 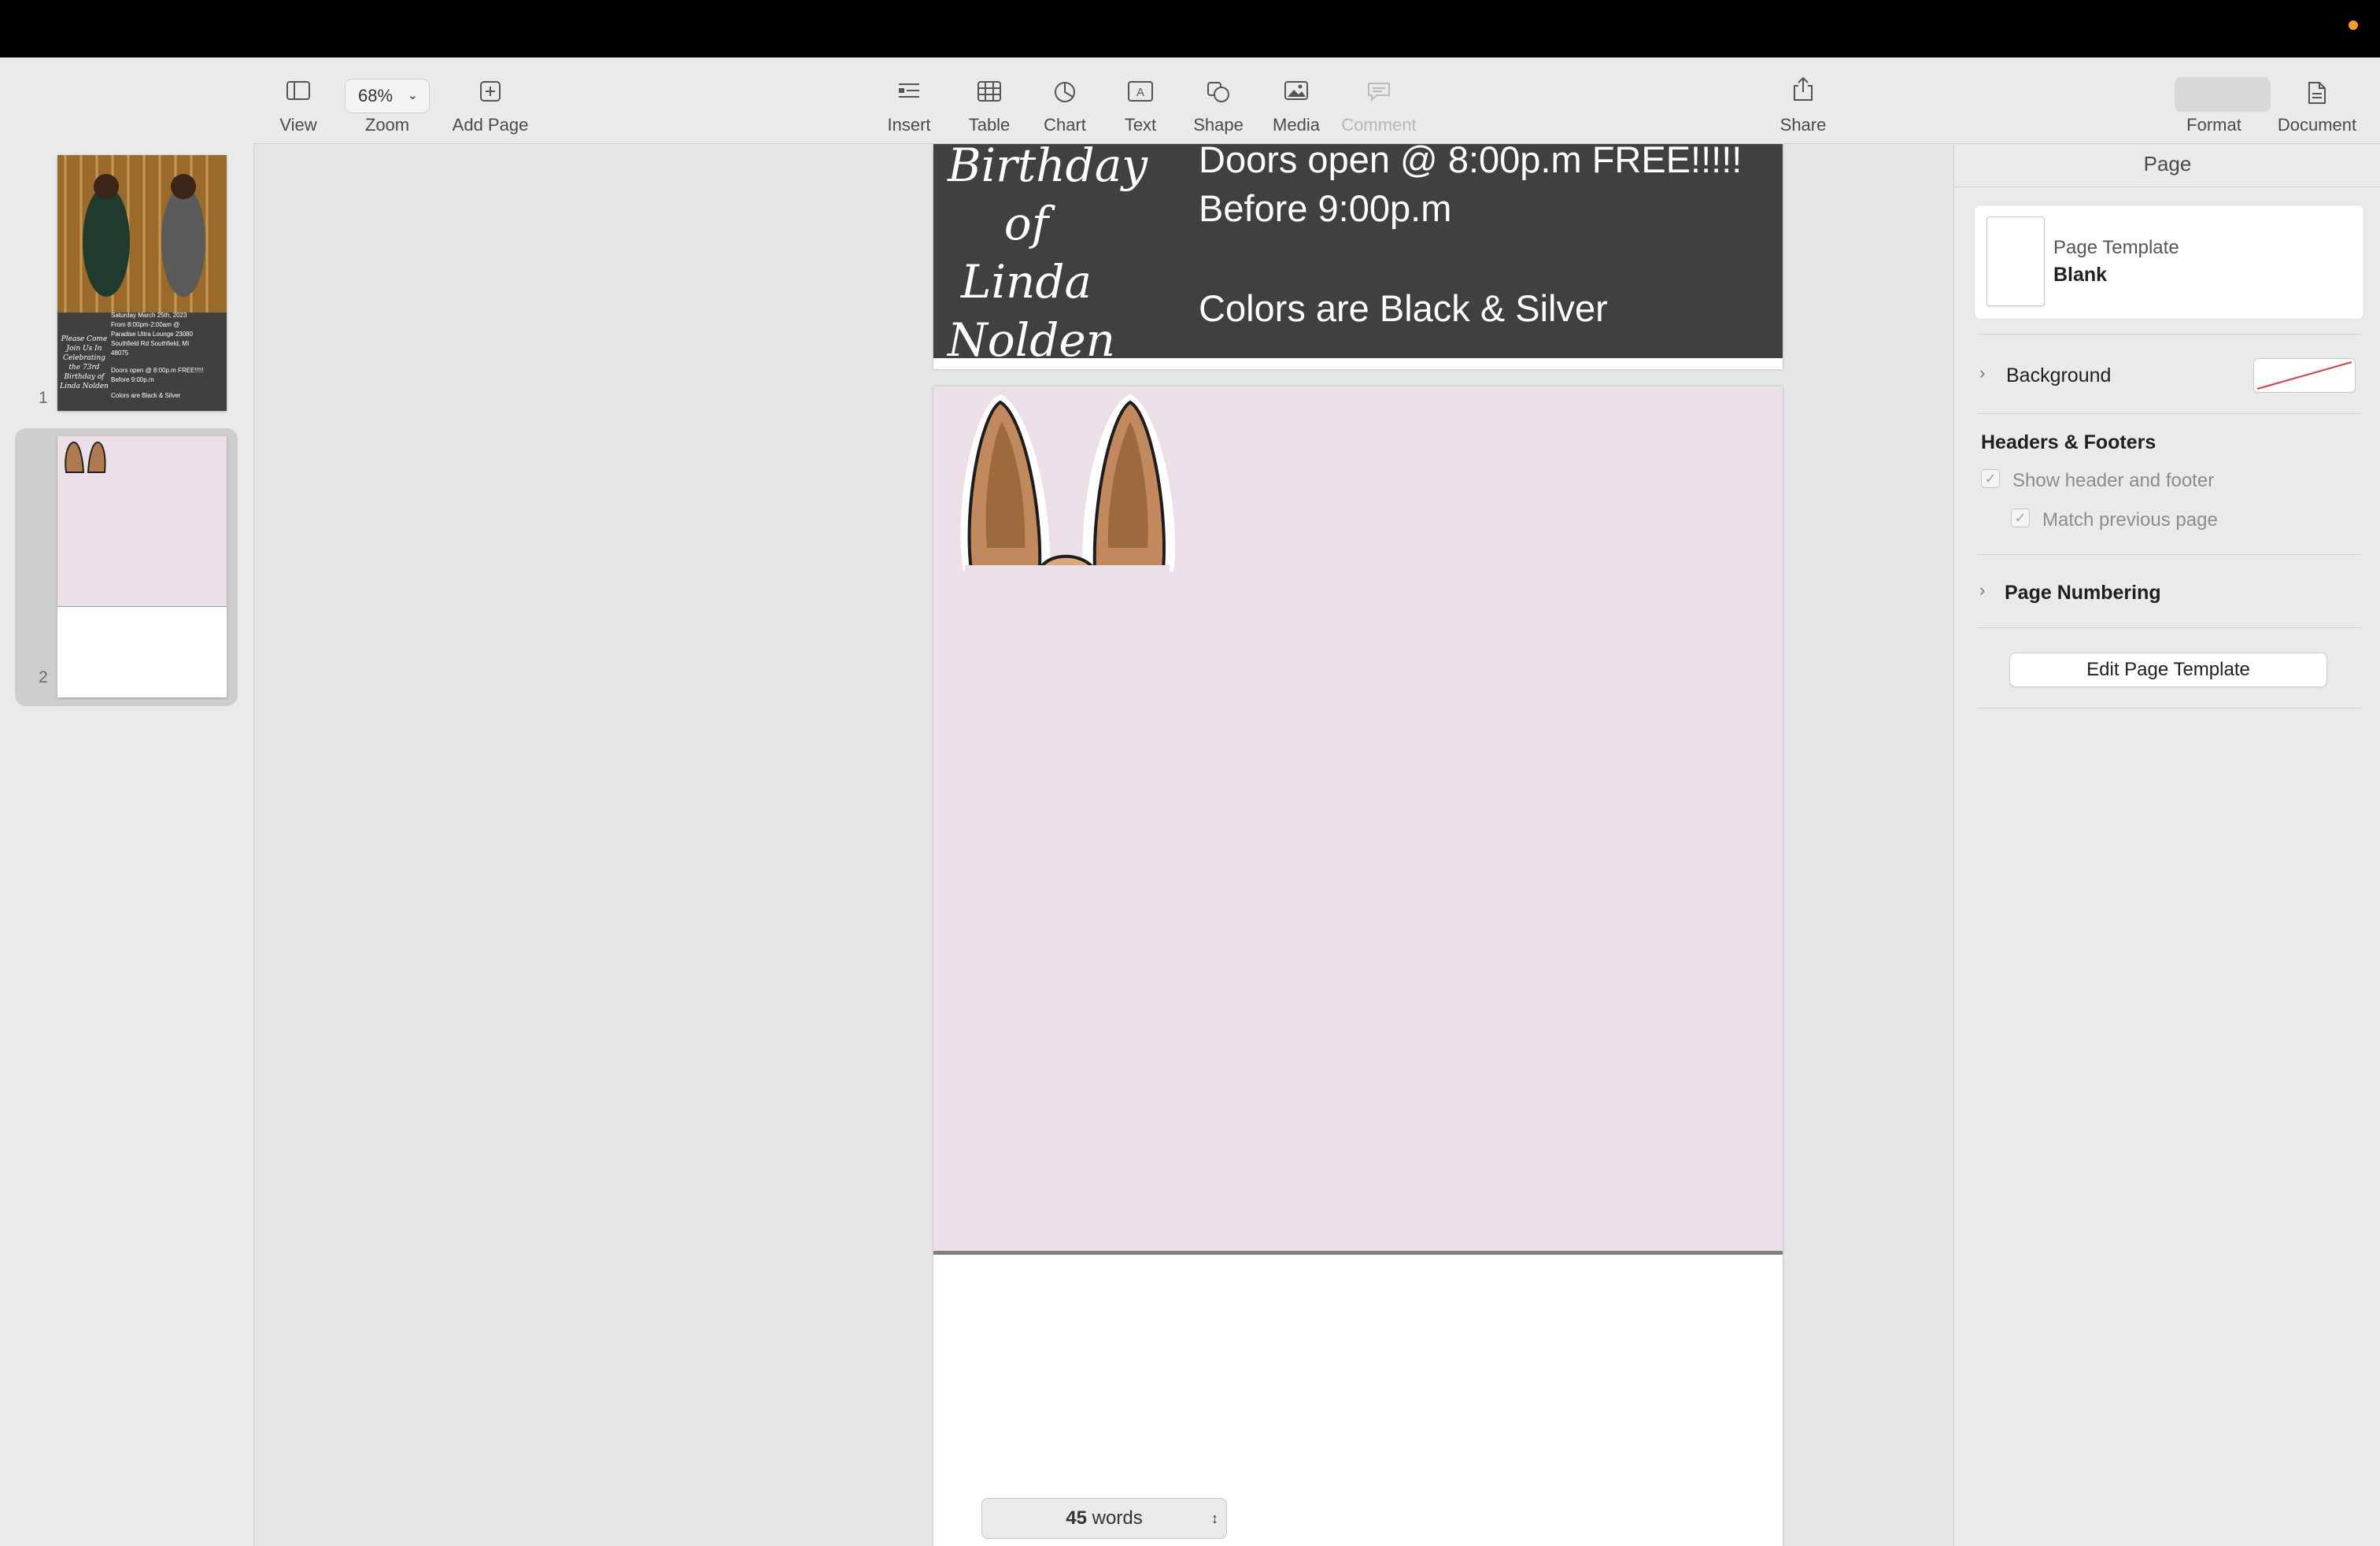 I want to click on recording-indicator-icon, so click(x=2353, y=25).